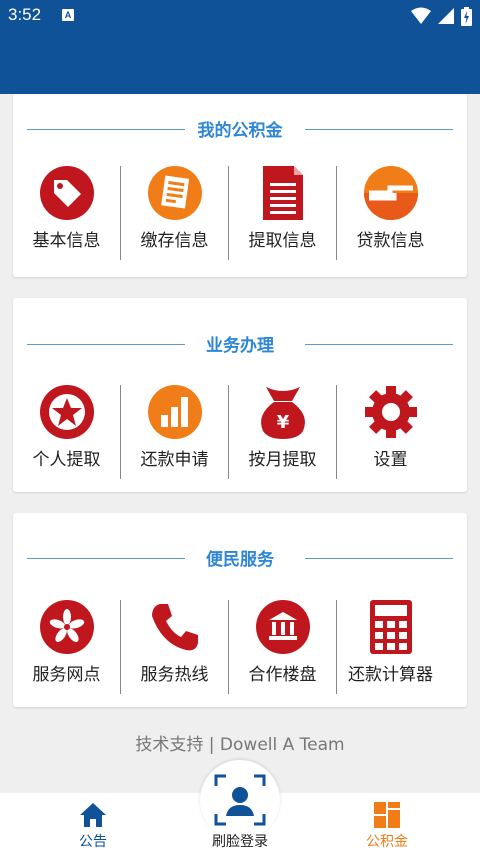 This screenshot has height=853, width=480. Describe the element at coordinates (240, 339) in the screenshot. I see `section-header: 业务办理` at that location.